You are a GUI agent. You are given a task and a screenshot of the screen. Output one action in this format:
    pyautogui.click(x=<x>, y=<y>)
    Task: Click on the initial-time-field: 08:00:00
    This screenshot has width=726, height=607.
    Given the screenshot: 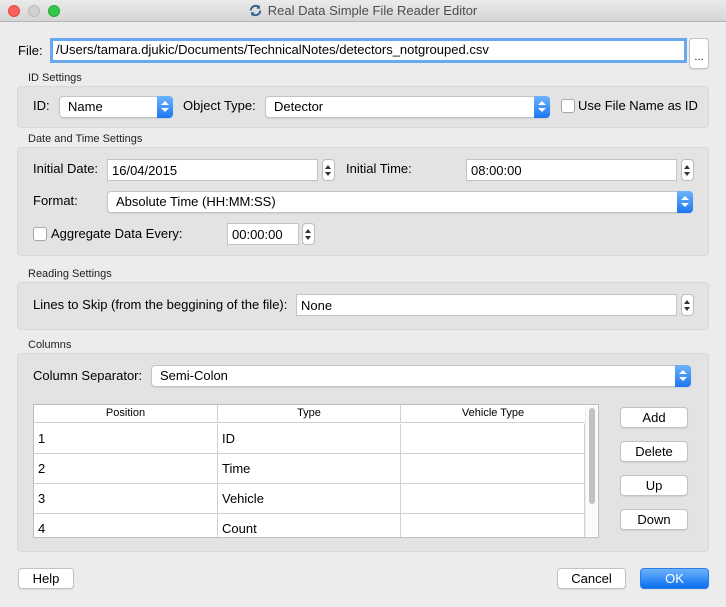 What is the action you would take?
    pyautogui.click(x=571, y=170)
    